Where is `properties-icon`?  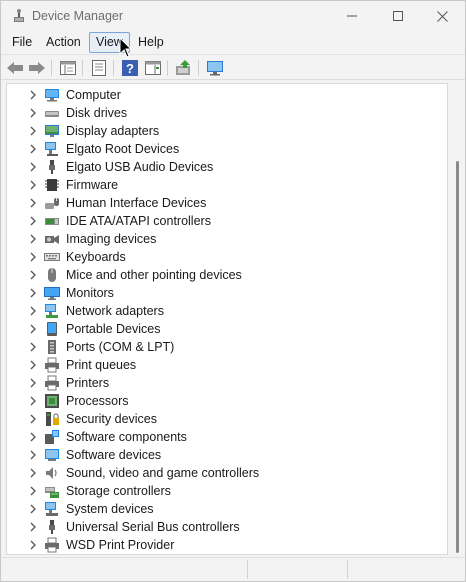 properties-icon is located at coordinates (99, 68).